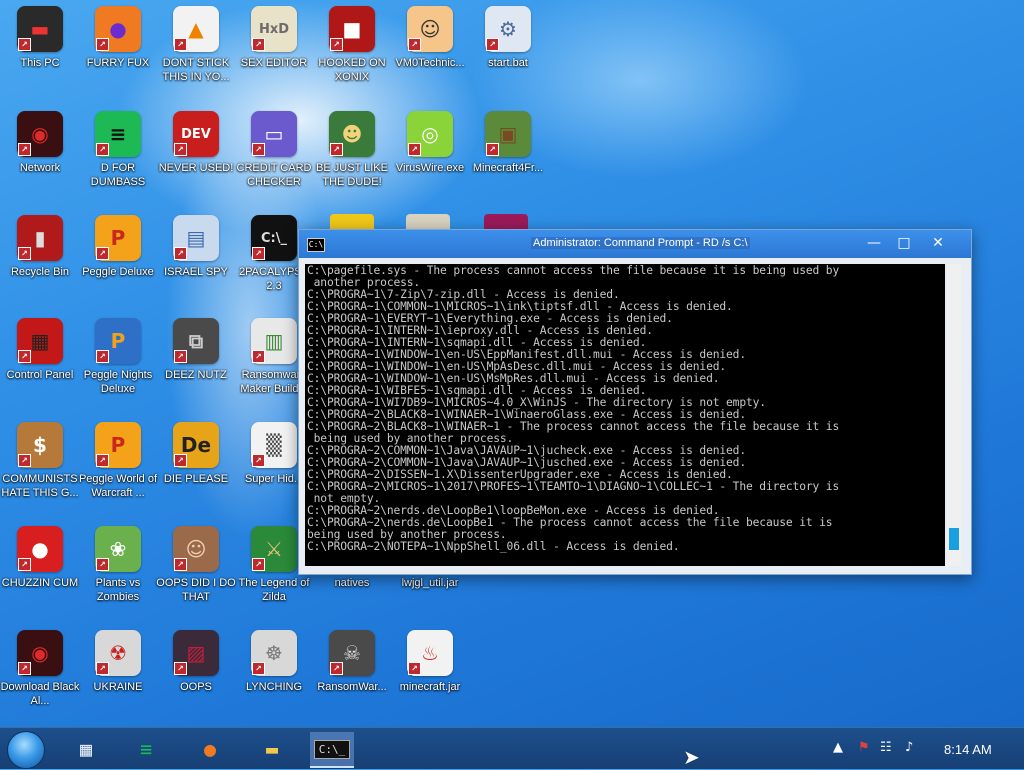  I want to click on desktop-icon-label: CREDIT CARD CHECKER, so click(274, 175).